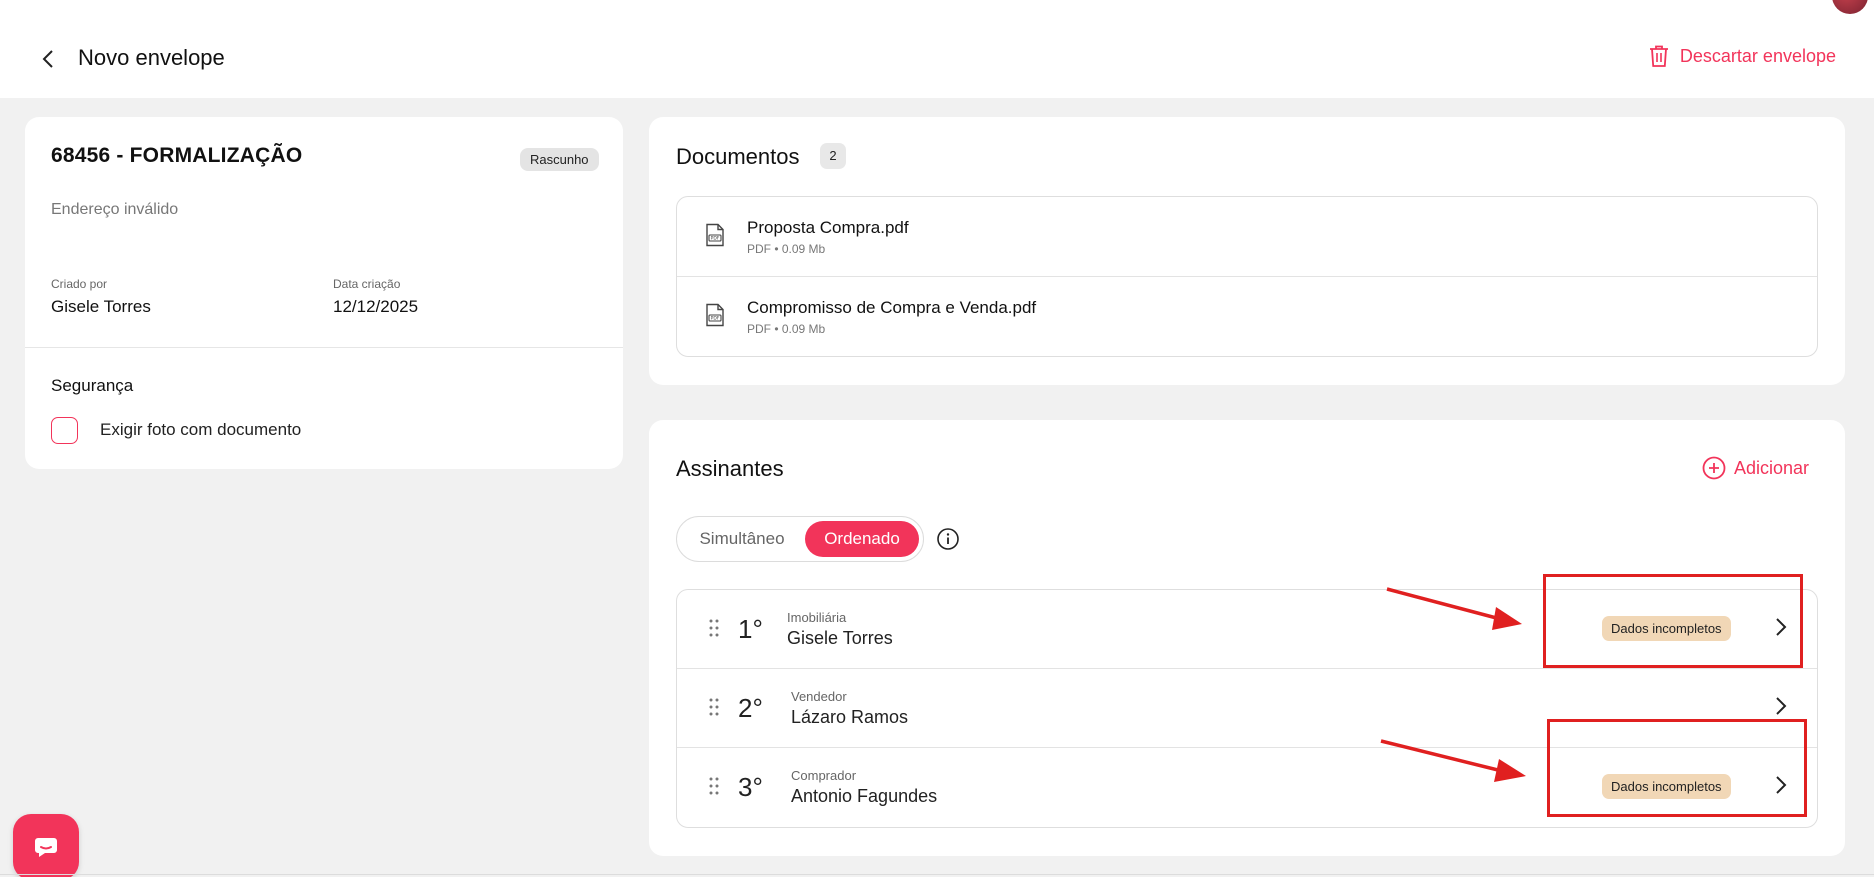 The height and width of the screenshot is (877, 1874). I want to click on signer-name: Antonio Fagundes, so click(864, 796).